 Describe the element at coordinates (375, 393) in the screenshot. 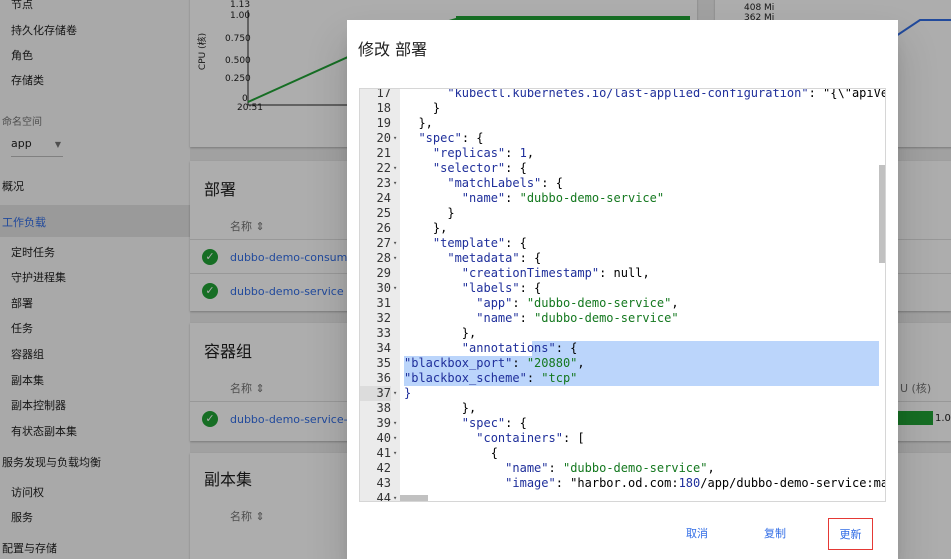

I see `line-number: 37` at that location.